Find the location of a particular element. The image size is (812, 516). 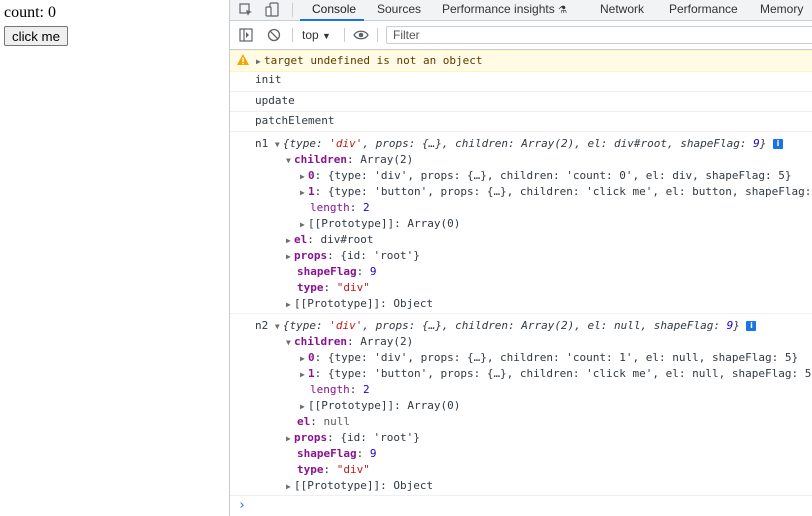

n1-type-val: "div" is located at coordinates (353, 287).